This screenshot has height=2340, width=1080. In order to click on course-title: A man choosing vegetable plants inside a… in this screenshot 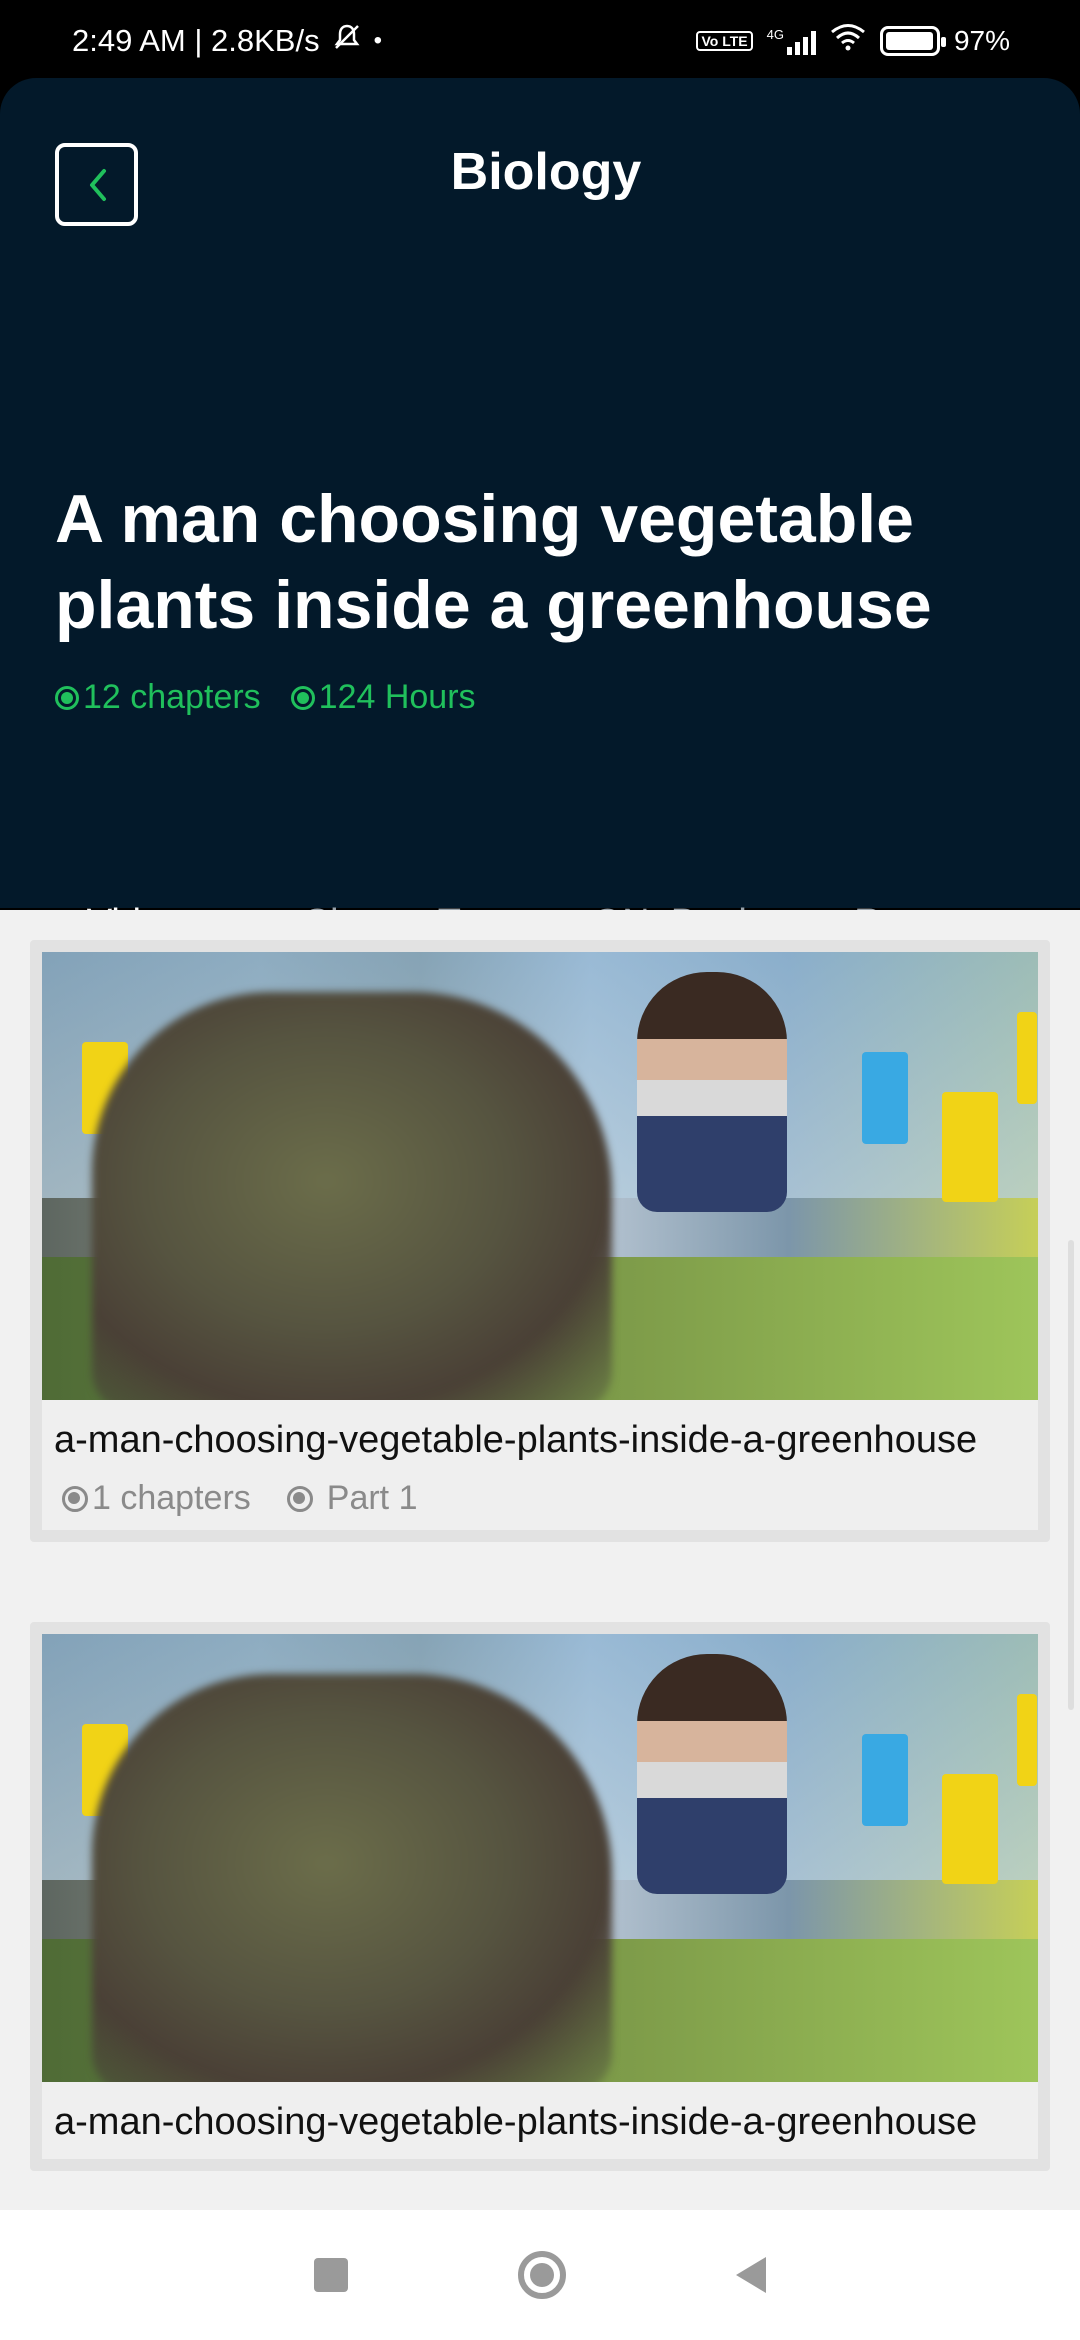, I will do `click(493, 562)`.